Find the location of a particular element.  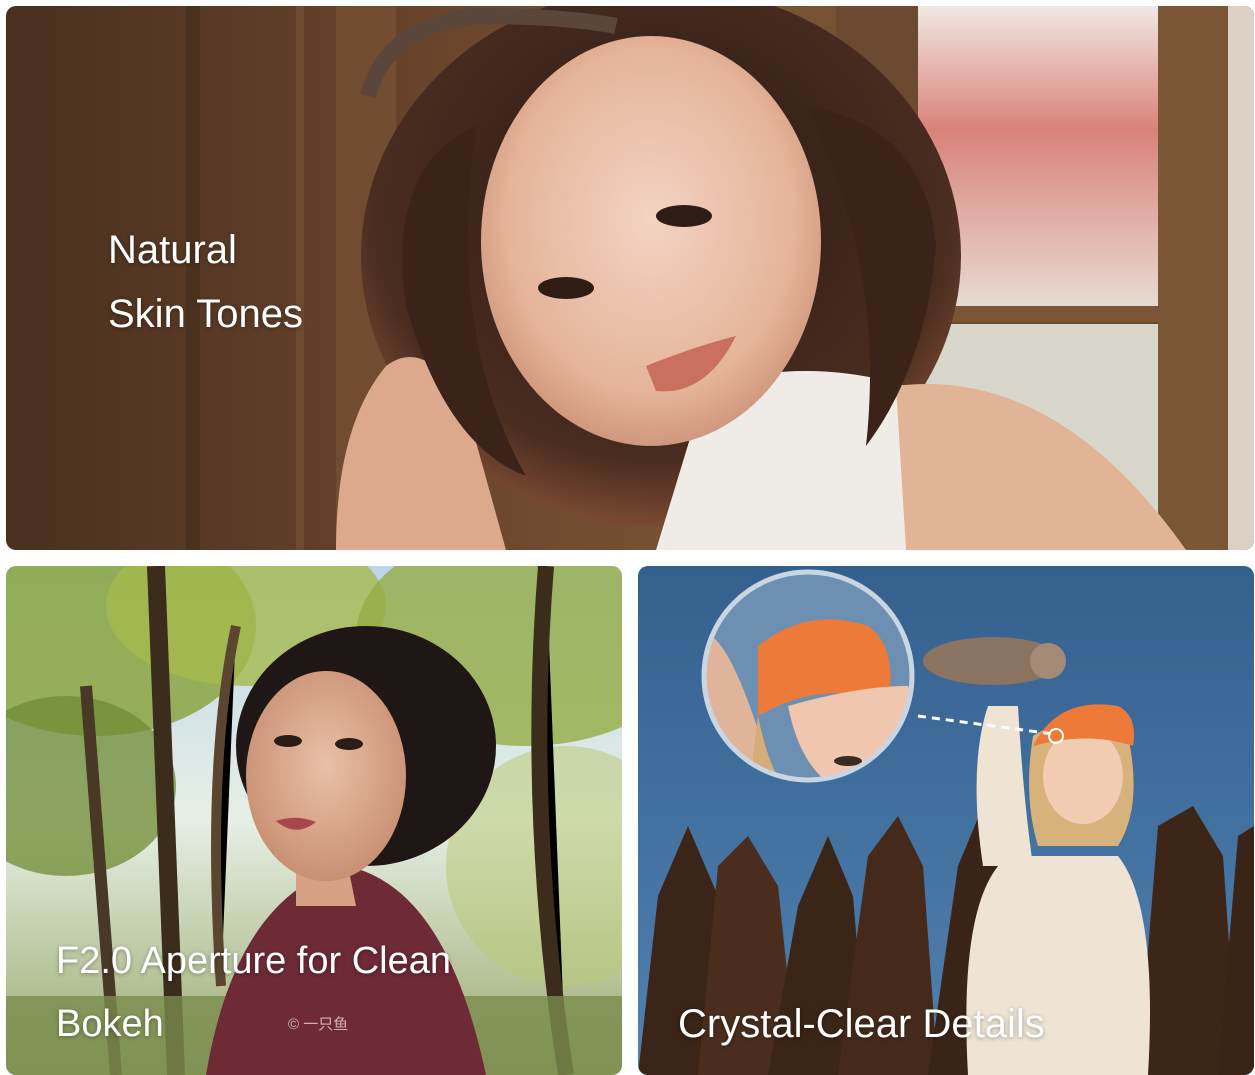

caption-natural-skin-tones: Natural Skin Tones is located at coordinates (205, 282).